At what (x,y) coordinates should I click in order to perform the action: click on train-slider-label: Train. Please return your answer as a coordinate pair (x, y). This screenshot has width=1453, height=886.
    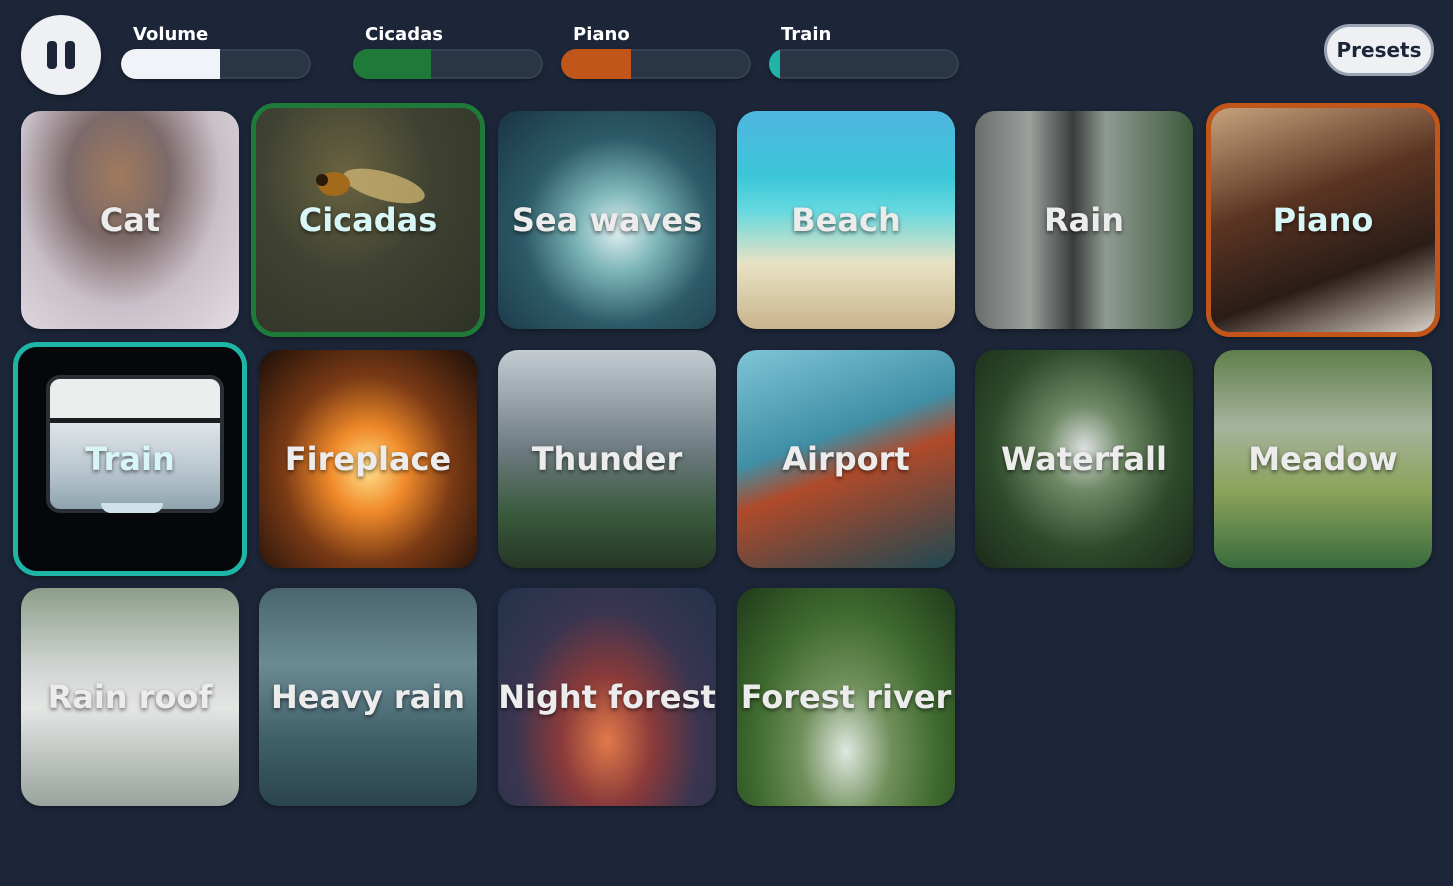
    Looking at the image, I should click on (806, 34).